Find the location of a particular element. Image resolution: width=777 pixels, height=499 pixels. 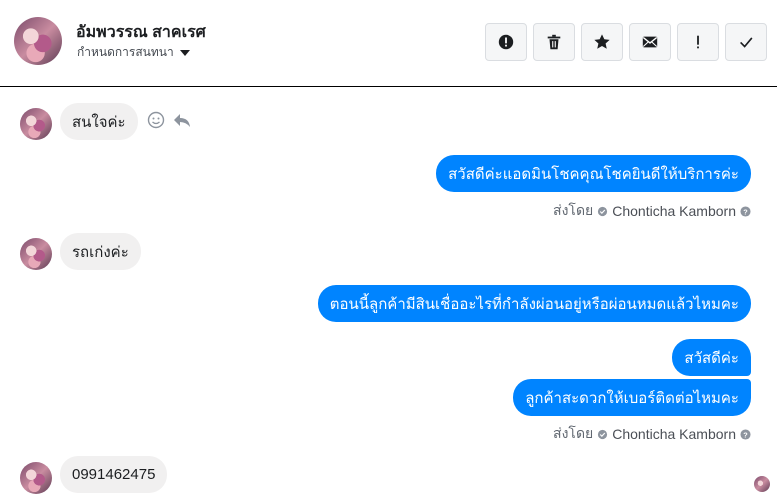

message-bubble-incoming: สนใจค่ะ is located at coordinates (99, 121).